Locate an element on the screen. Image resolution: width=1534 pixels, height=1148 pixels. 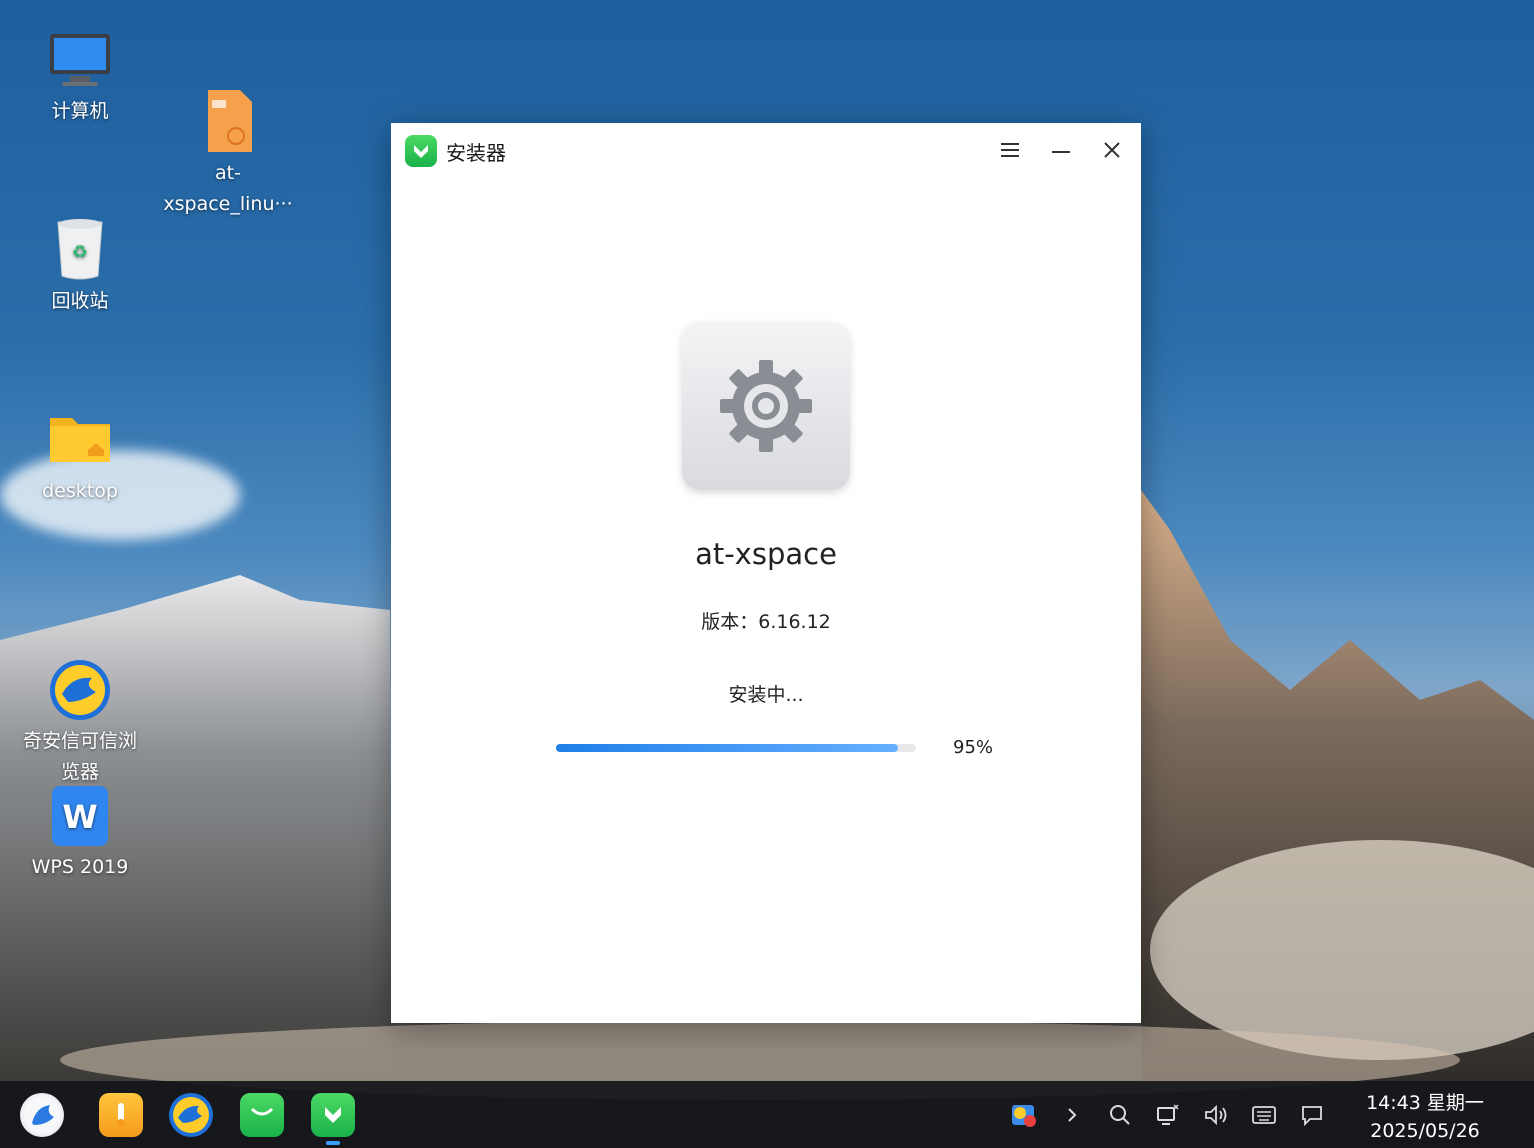
package-name: at-xspace is located at coordinates (766, 554).